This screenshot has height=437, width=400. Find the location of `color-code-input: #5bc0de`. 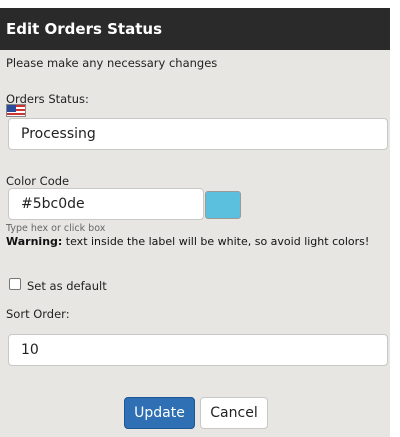

color-code-input: #5bc0de is located at coordinates (106, 204).